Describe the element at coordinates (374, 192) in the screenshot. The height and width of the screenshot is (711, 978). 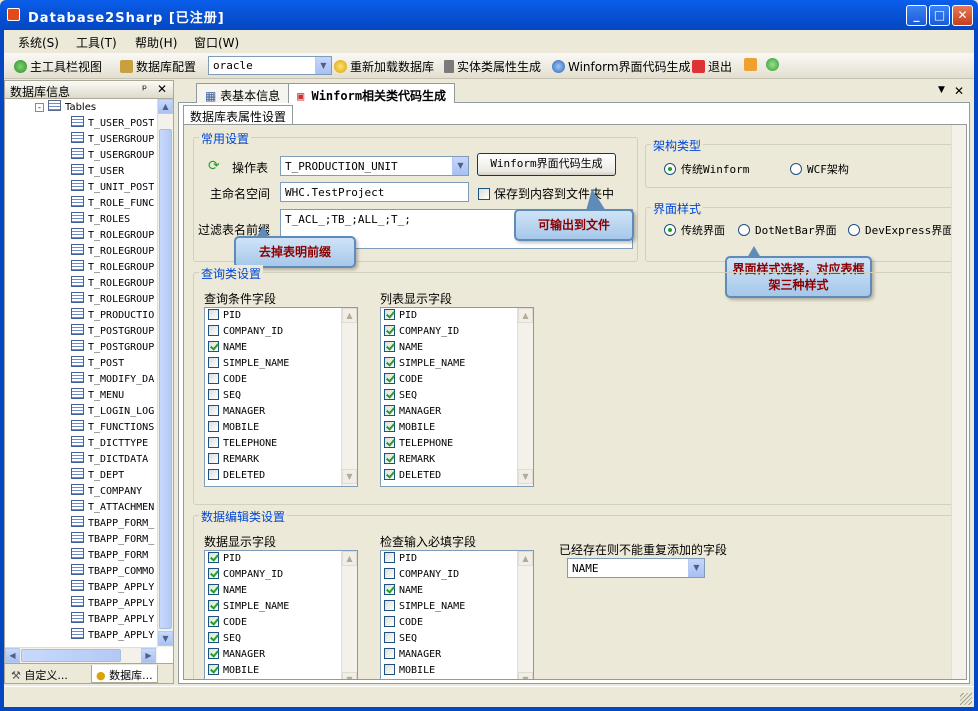
I see `namespace-input: WHC.TestProject` at that location.